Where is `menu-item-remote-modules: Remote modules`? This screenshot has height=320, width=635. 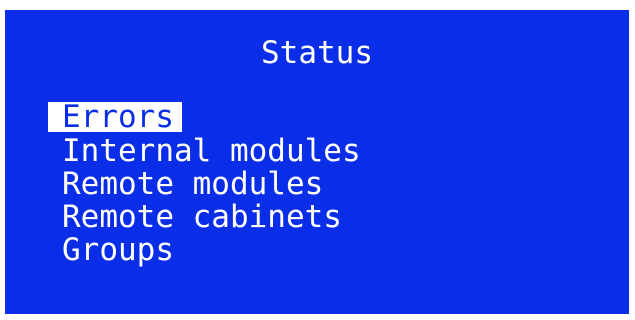
menu-item-remote-modules: Remote modules is located at coordinates (208, 184).